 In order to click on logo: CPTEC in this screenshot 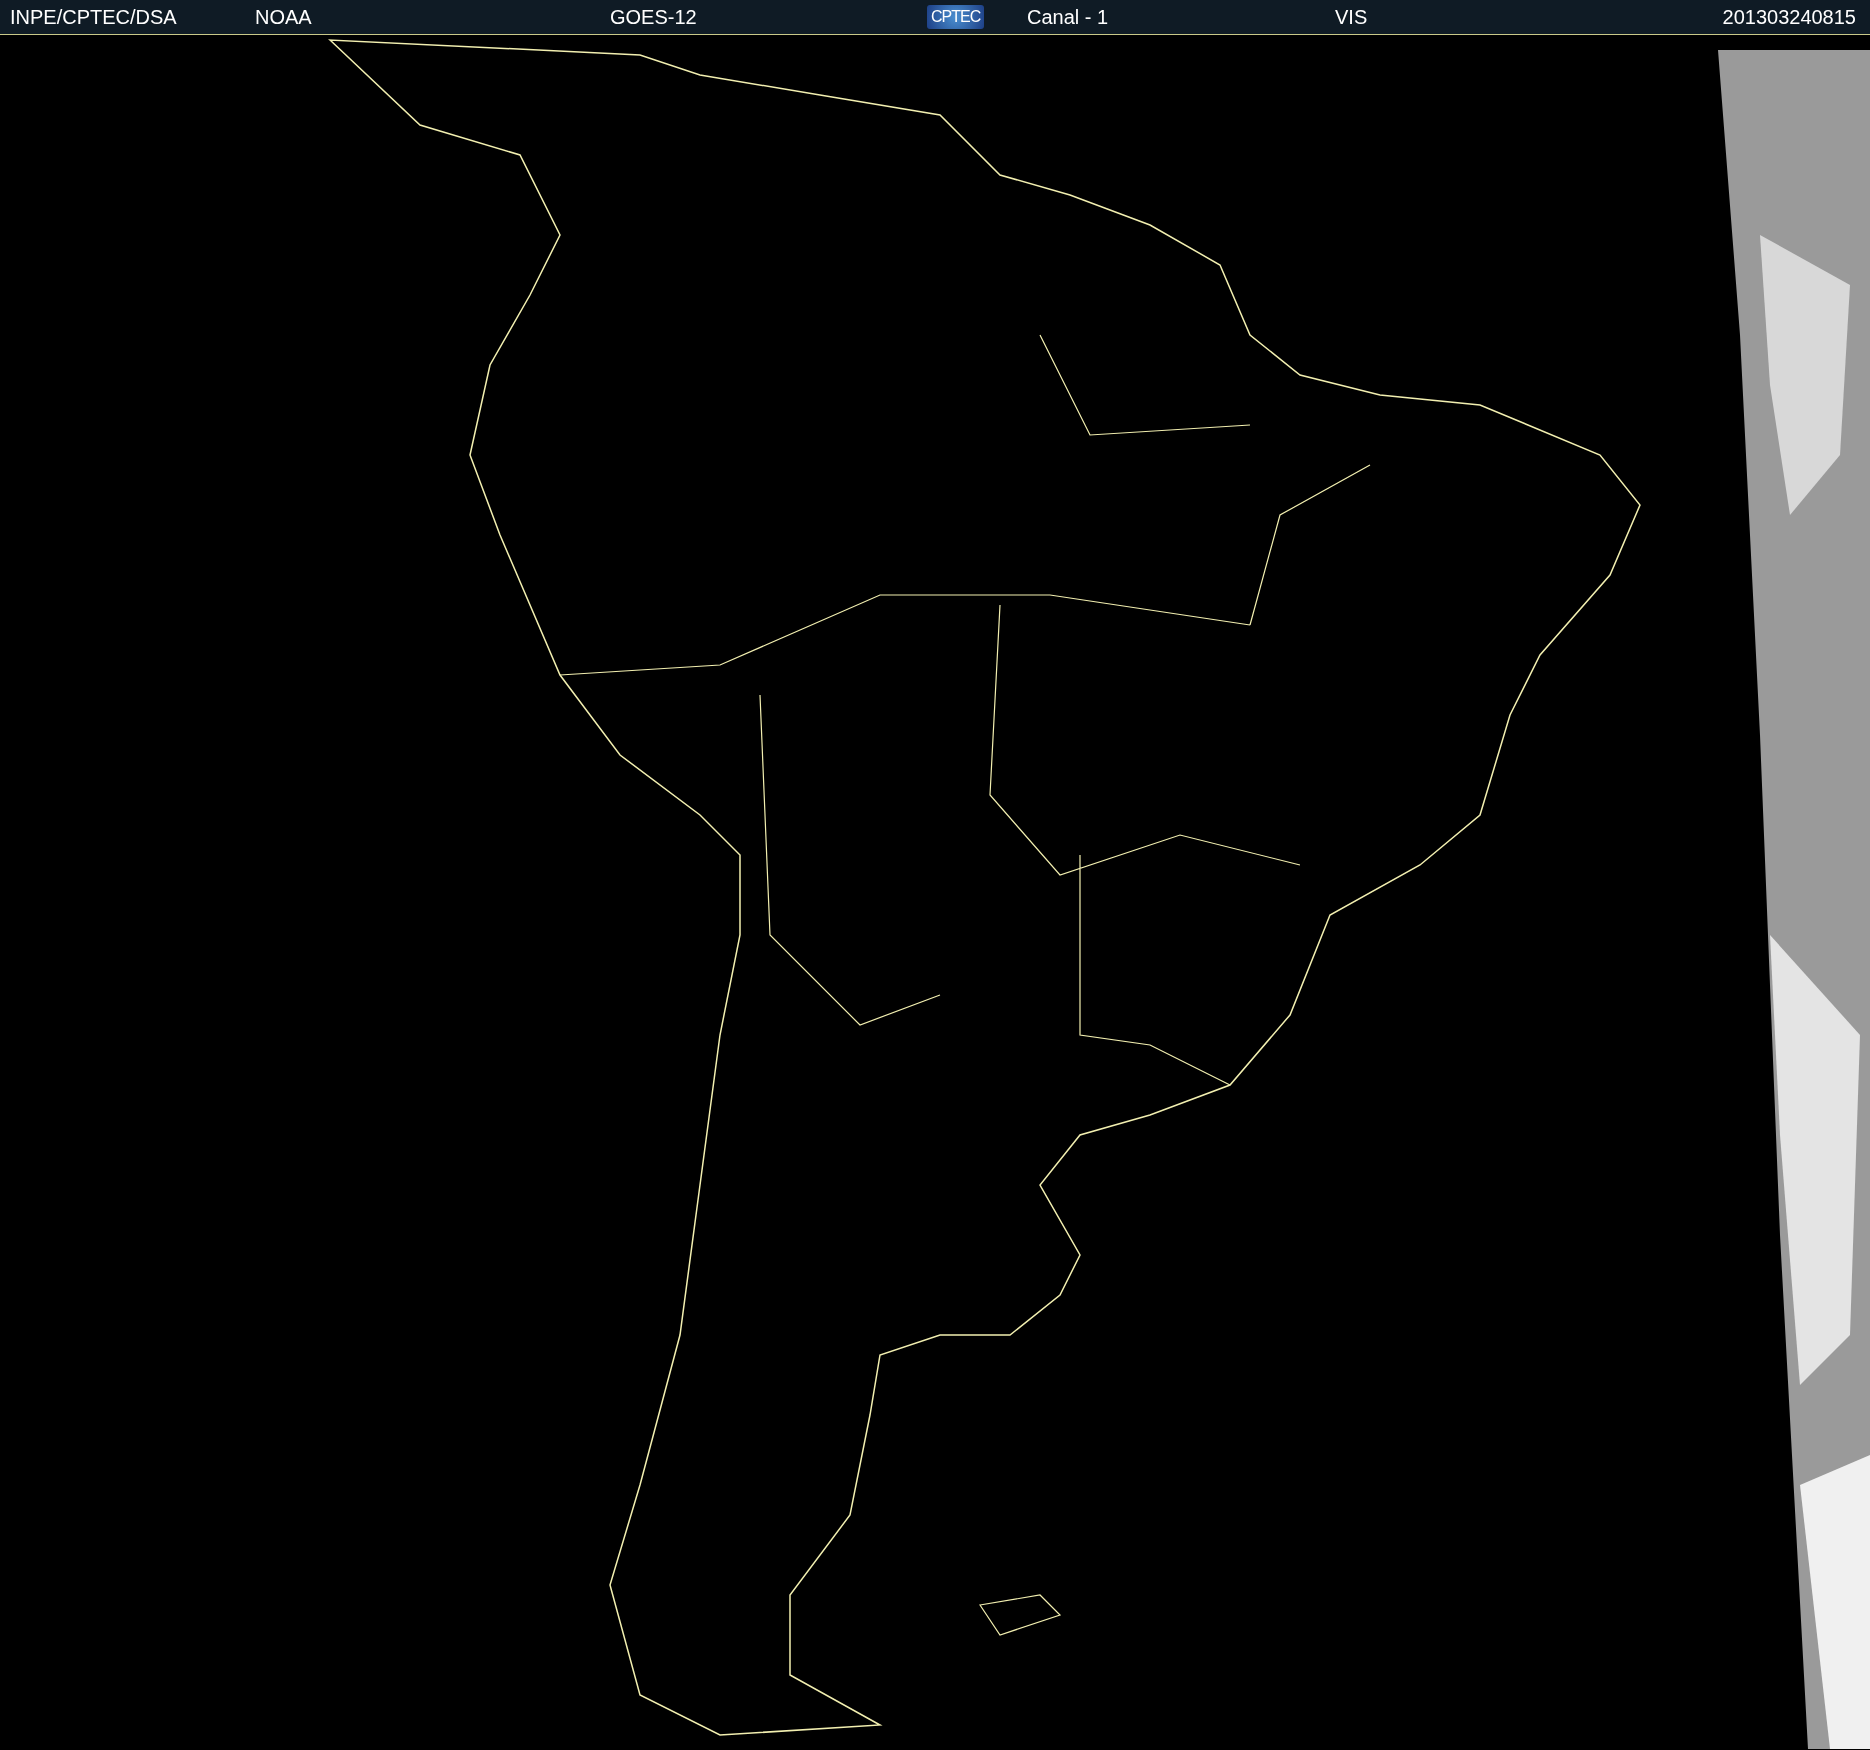, I will do `click(956, 17)`.